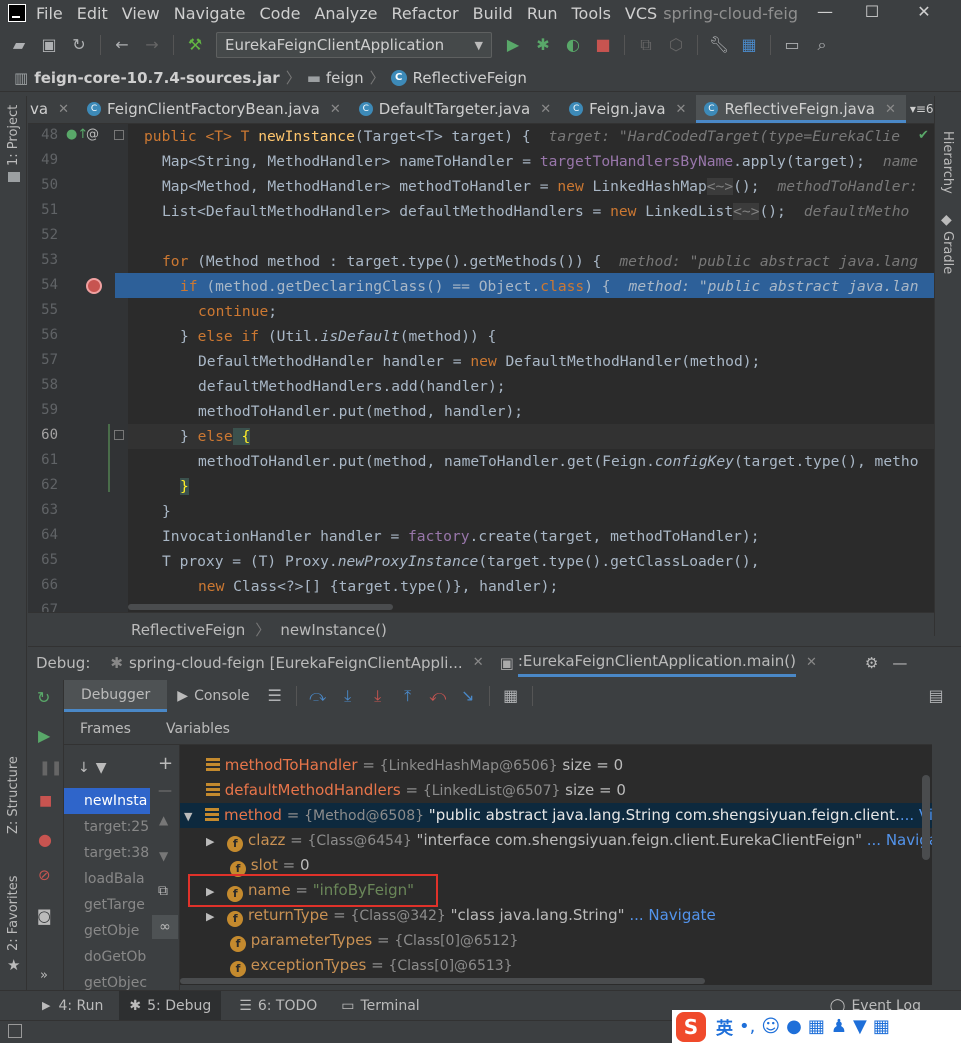 The image size is (961, 1043). What do you see at coordinates (408, 696) in the screenshot?
I see `step-out-icon: ⤒` at bounding box center [408, 696].